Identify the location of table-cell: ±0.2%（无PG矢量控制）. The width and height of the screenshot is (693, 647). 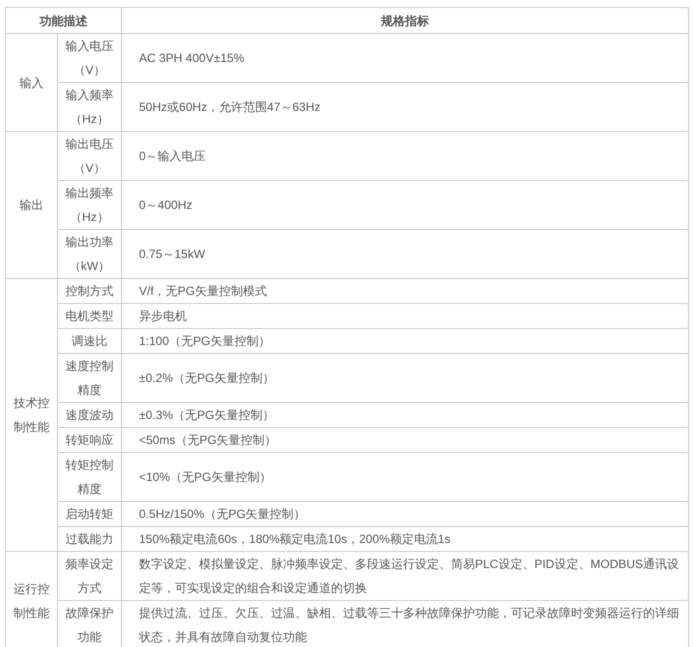
(405, 378).